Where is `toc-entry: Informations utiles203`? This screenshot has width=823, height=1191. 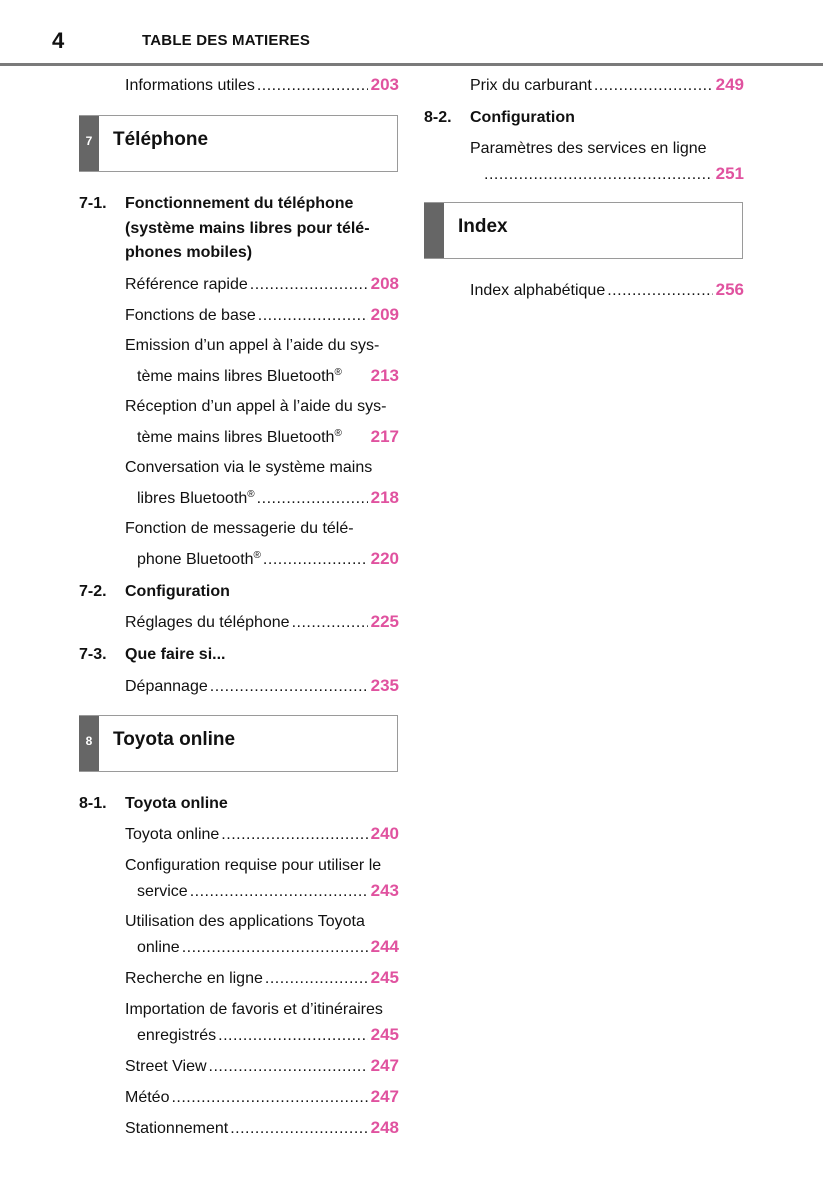 toc-entry: Informations utiles203 is located at coordinates (239, 85).